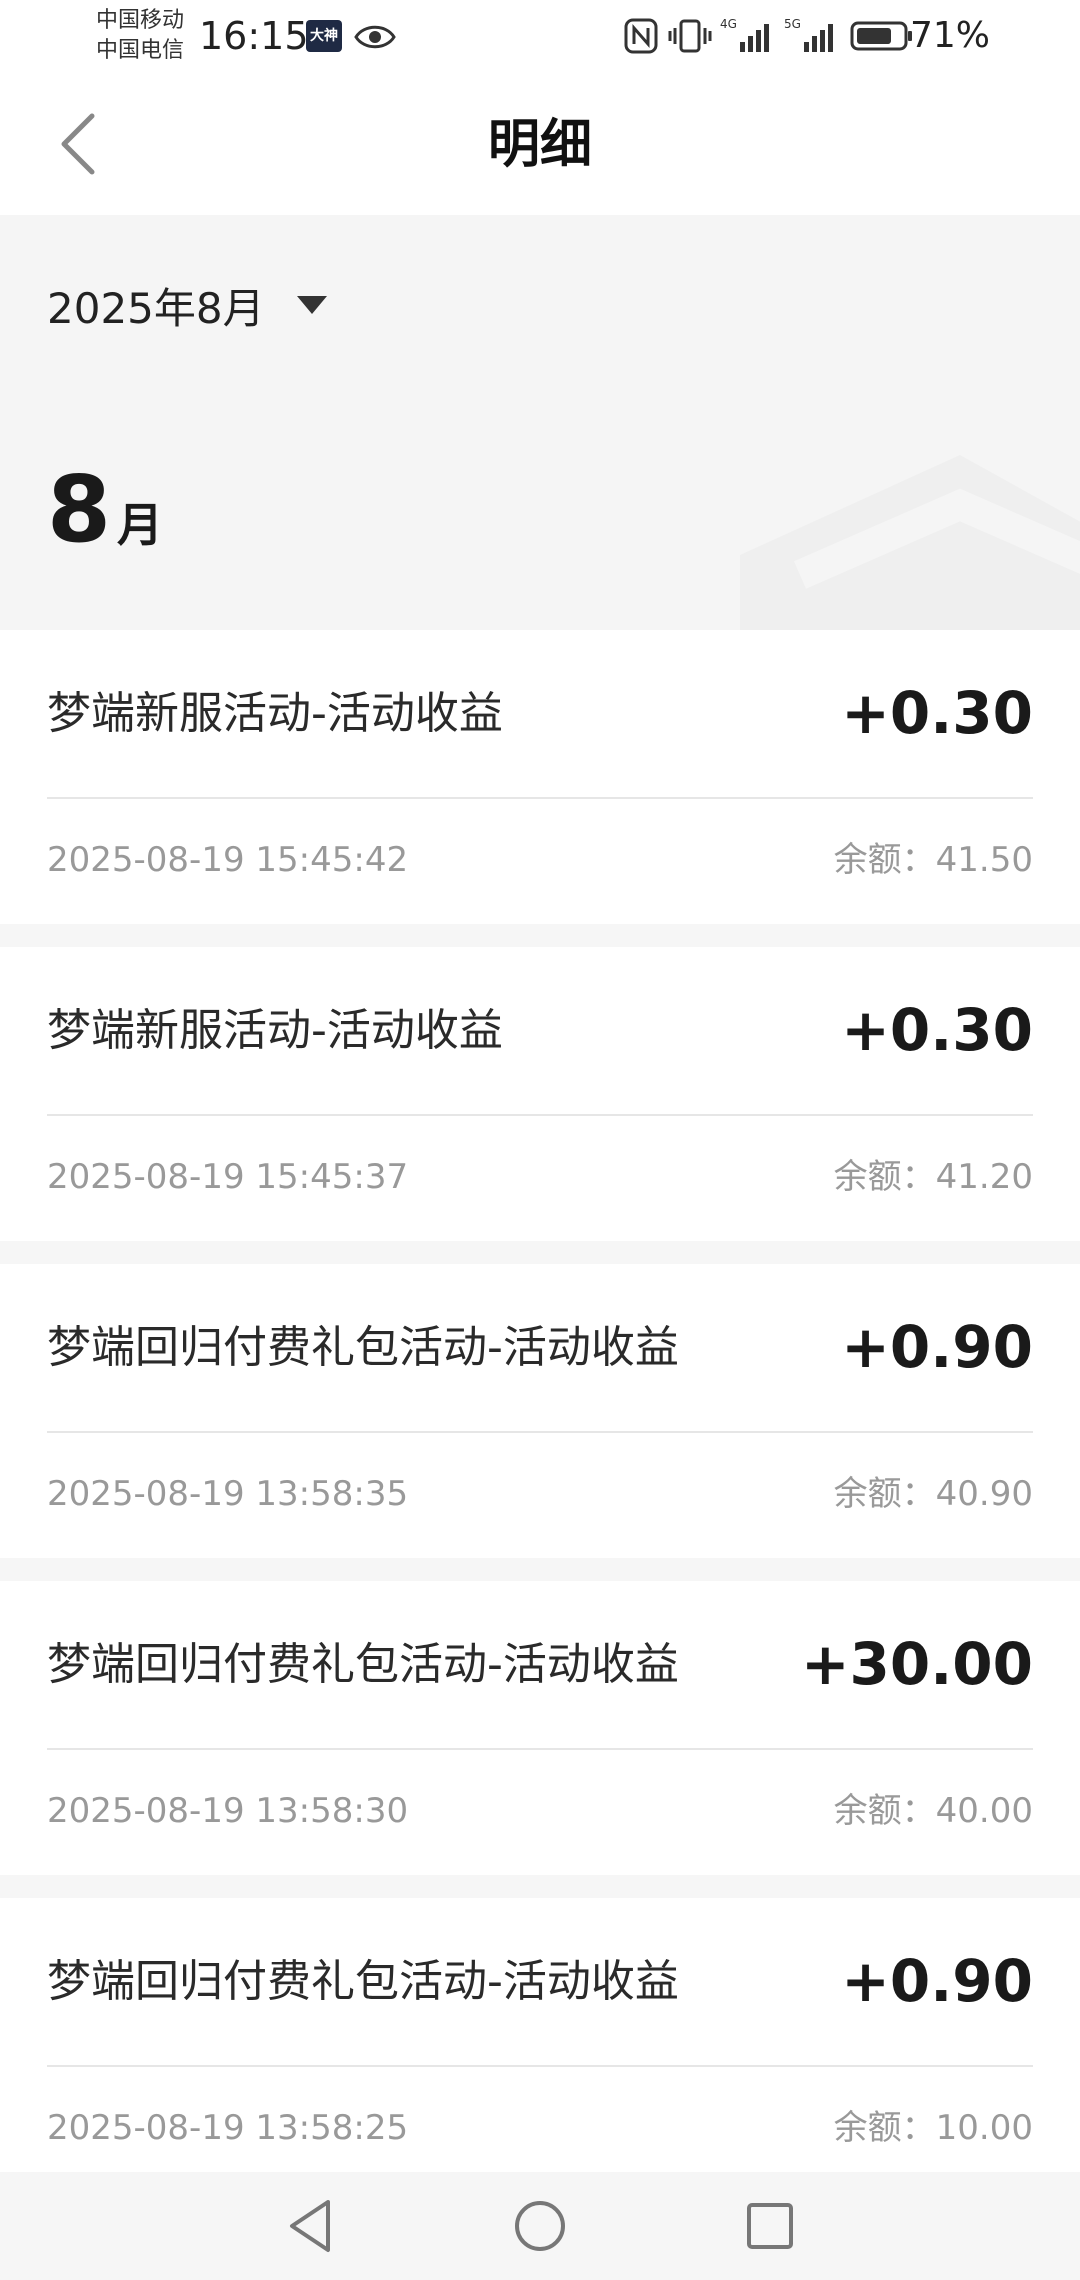 The width and height of the screenshot is (1080, 2280). Describe the element at coordinates (933, 1177) in the screenshot. I see `transaction-balance: 余额：41.20` at that location.